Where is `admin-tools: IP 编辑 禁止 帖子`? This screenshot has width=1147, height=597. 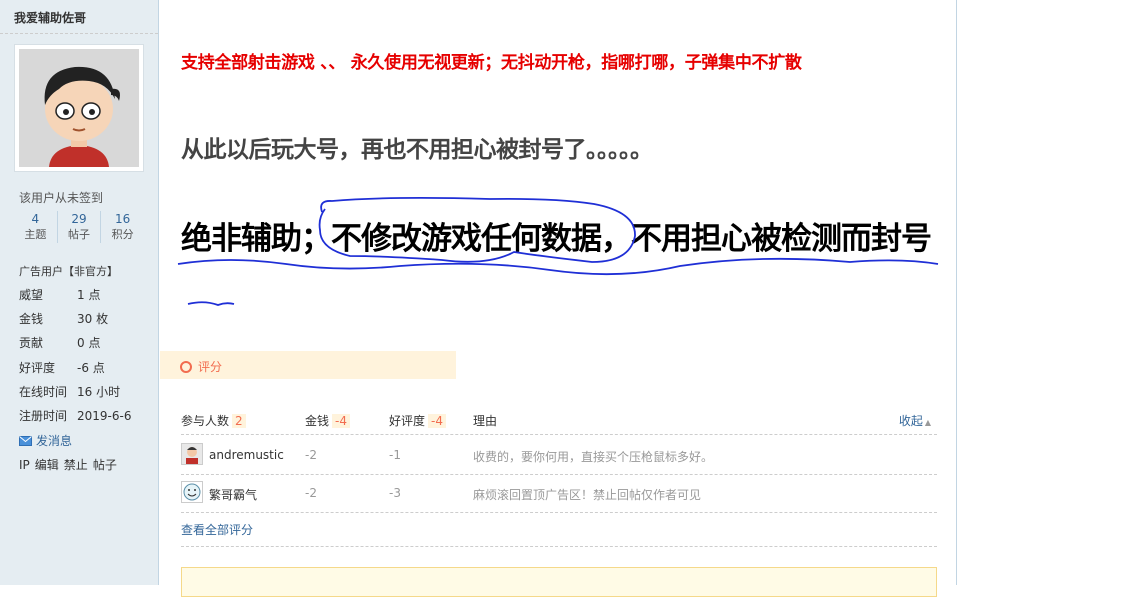
admin-tools: IP 编辑 禁止 帖子 is located at coordinates (70, 464).